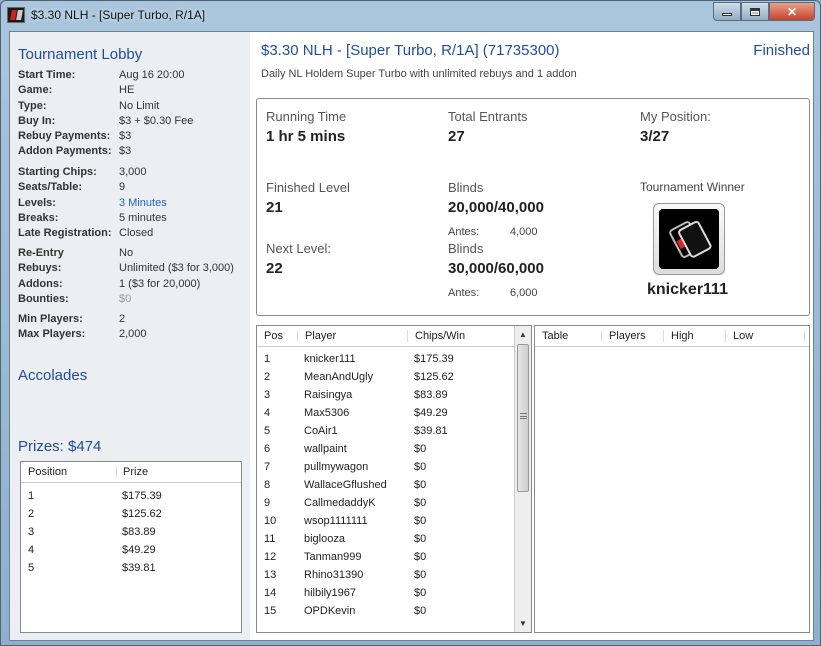 The height and width of the screenshot is (646, 821). Describe the element at coordinates (31, 568) in the screenshot. I see `prize-position: 5` at that location.